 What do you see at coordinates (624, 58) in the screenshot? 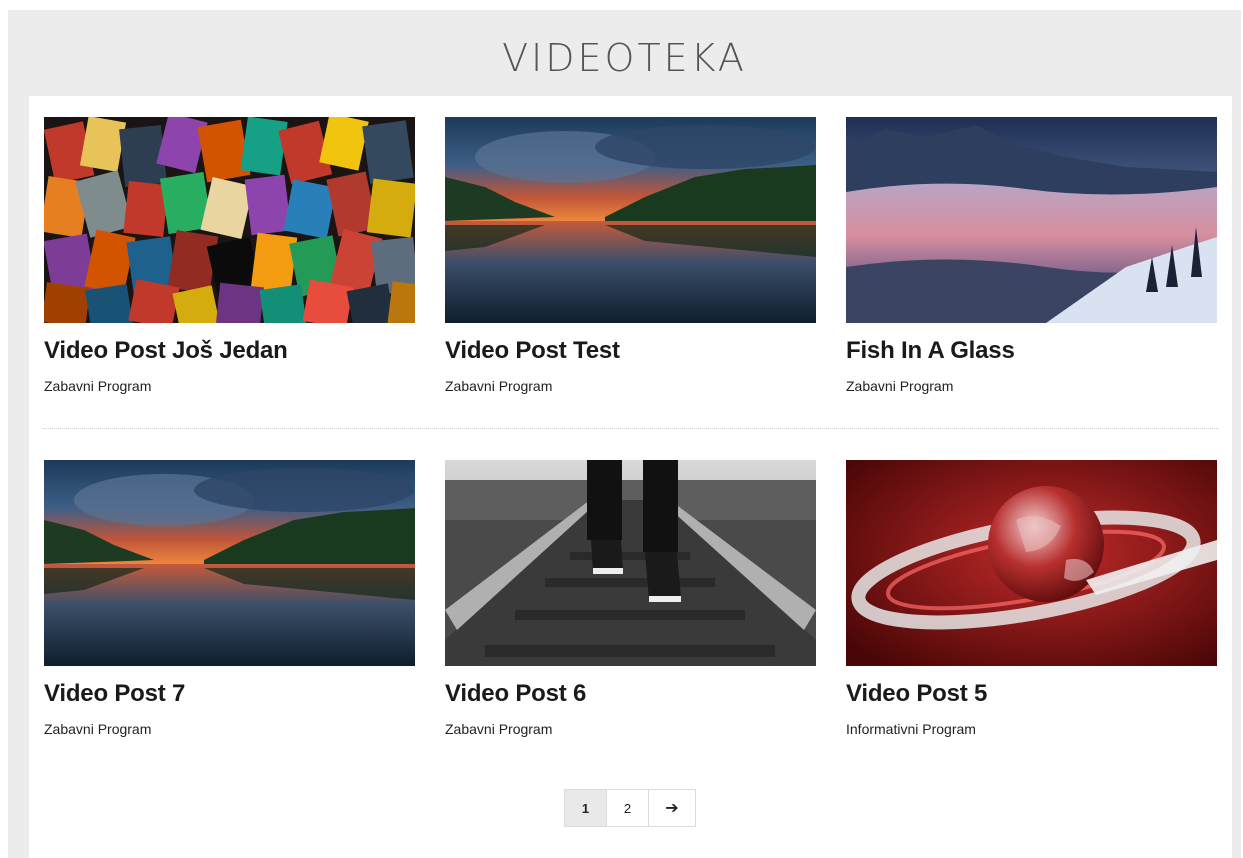
I see `page-title: VIDEOTEKA` at bounding box center [624, 58].